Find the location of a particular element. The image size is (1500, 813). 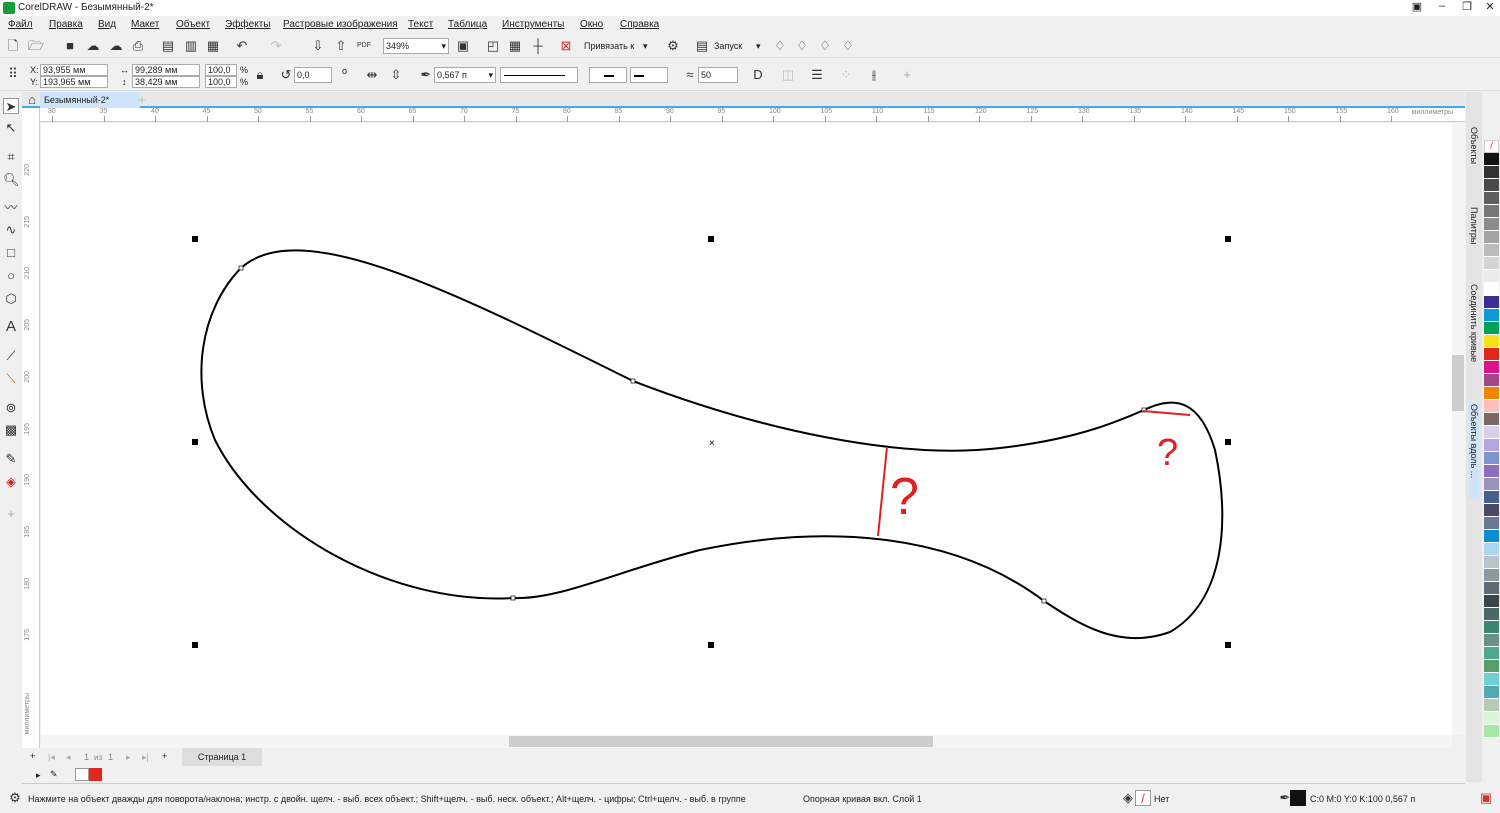

transparency-tool-icon: ▩ is located at coordinates (11, 430).